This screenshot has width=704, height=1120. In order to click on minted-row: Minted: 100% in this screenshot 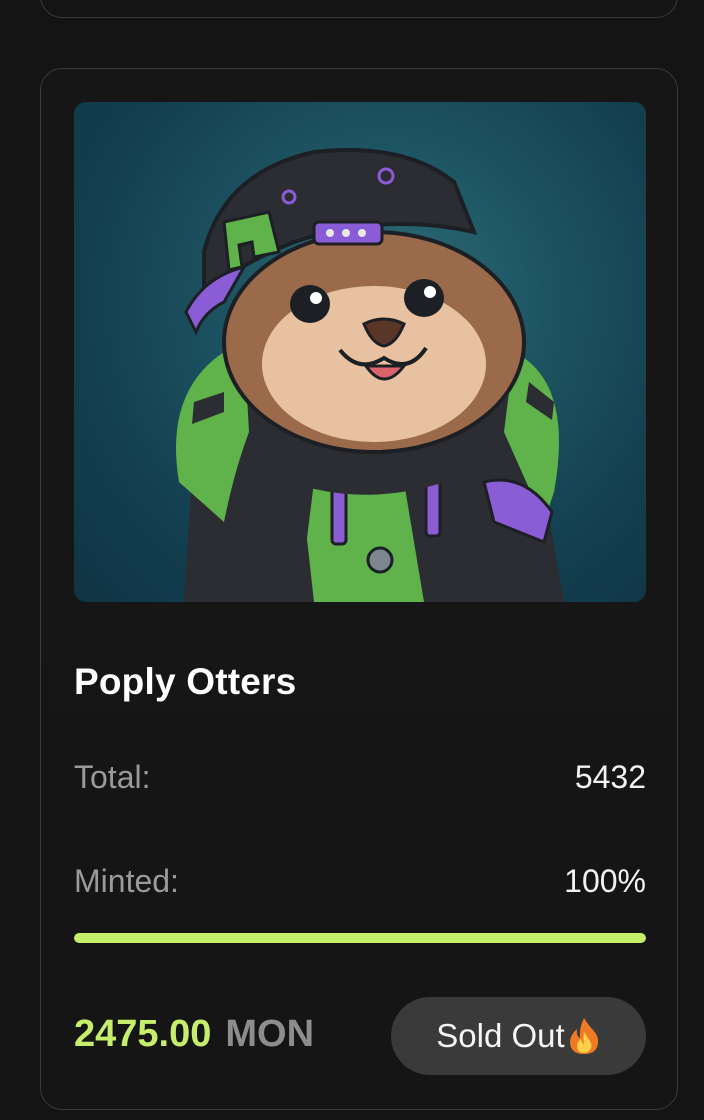, I will do `click(360, 881)`.